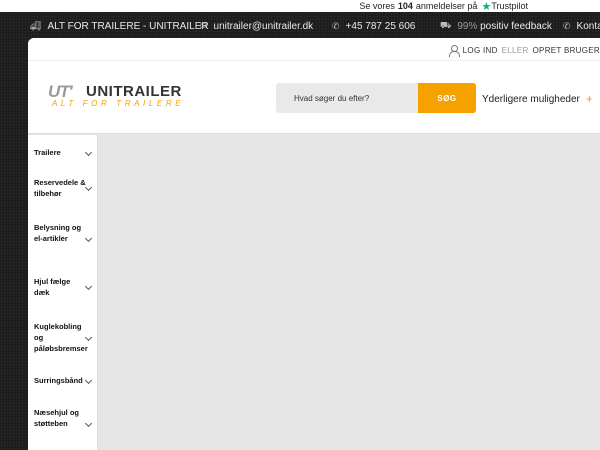 This screenshot has width=600, height=450. I want to click on truck-icon: 🚚︎, so click(36, 25).